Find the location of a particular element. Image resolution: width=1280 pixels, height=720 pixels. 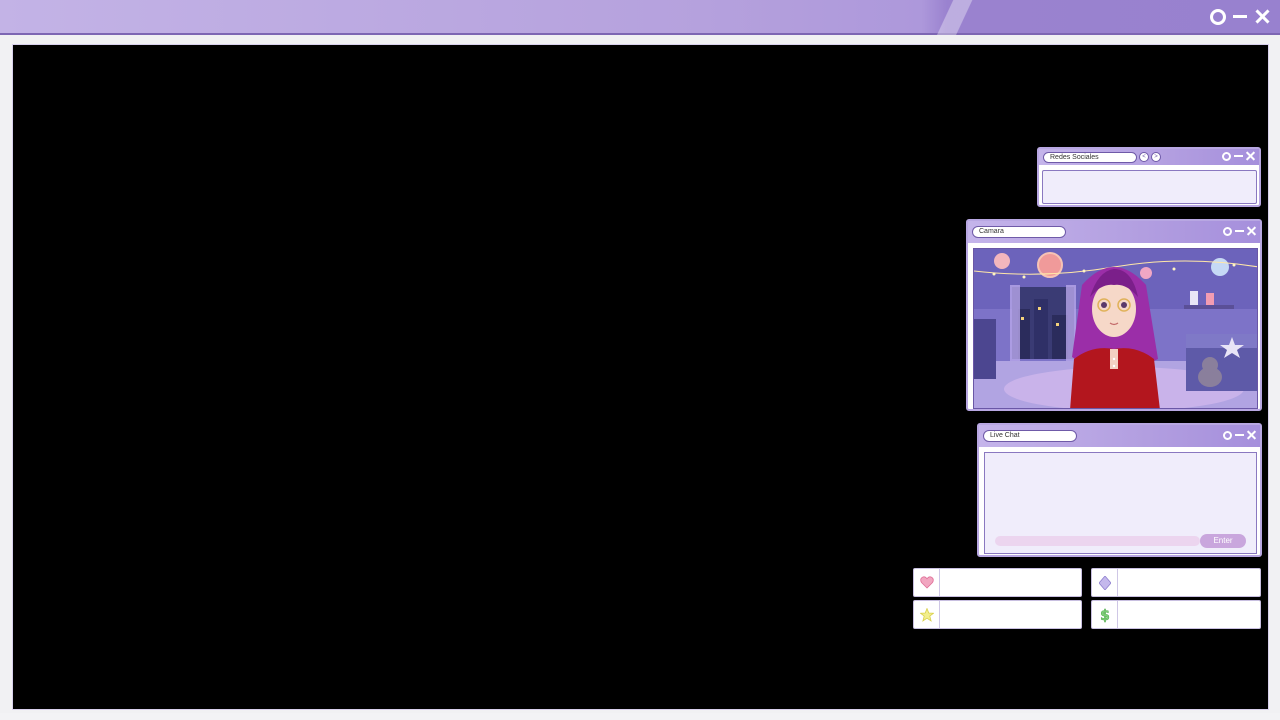

social-panel-titlebar: Redes Sociales < > is located at coordinates (1149, 157).